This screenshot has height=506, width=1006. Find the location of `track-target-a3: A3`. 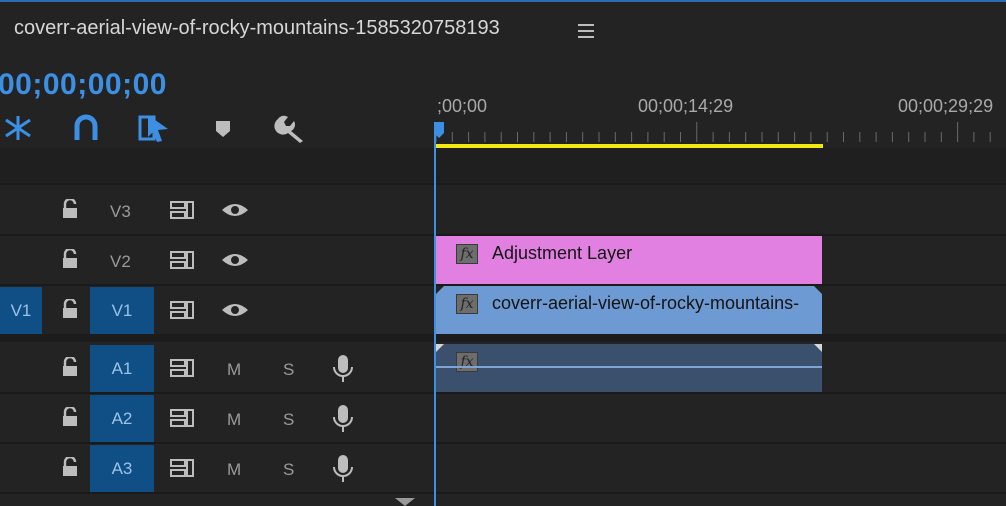

track-target-a3: A3 is located at coordinates (122, 468).